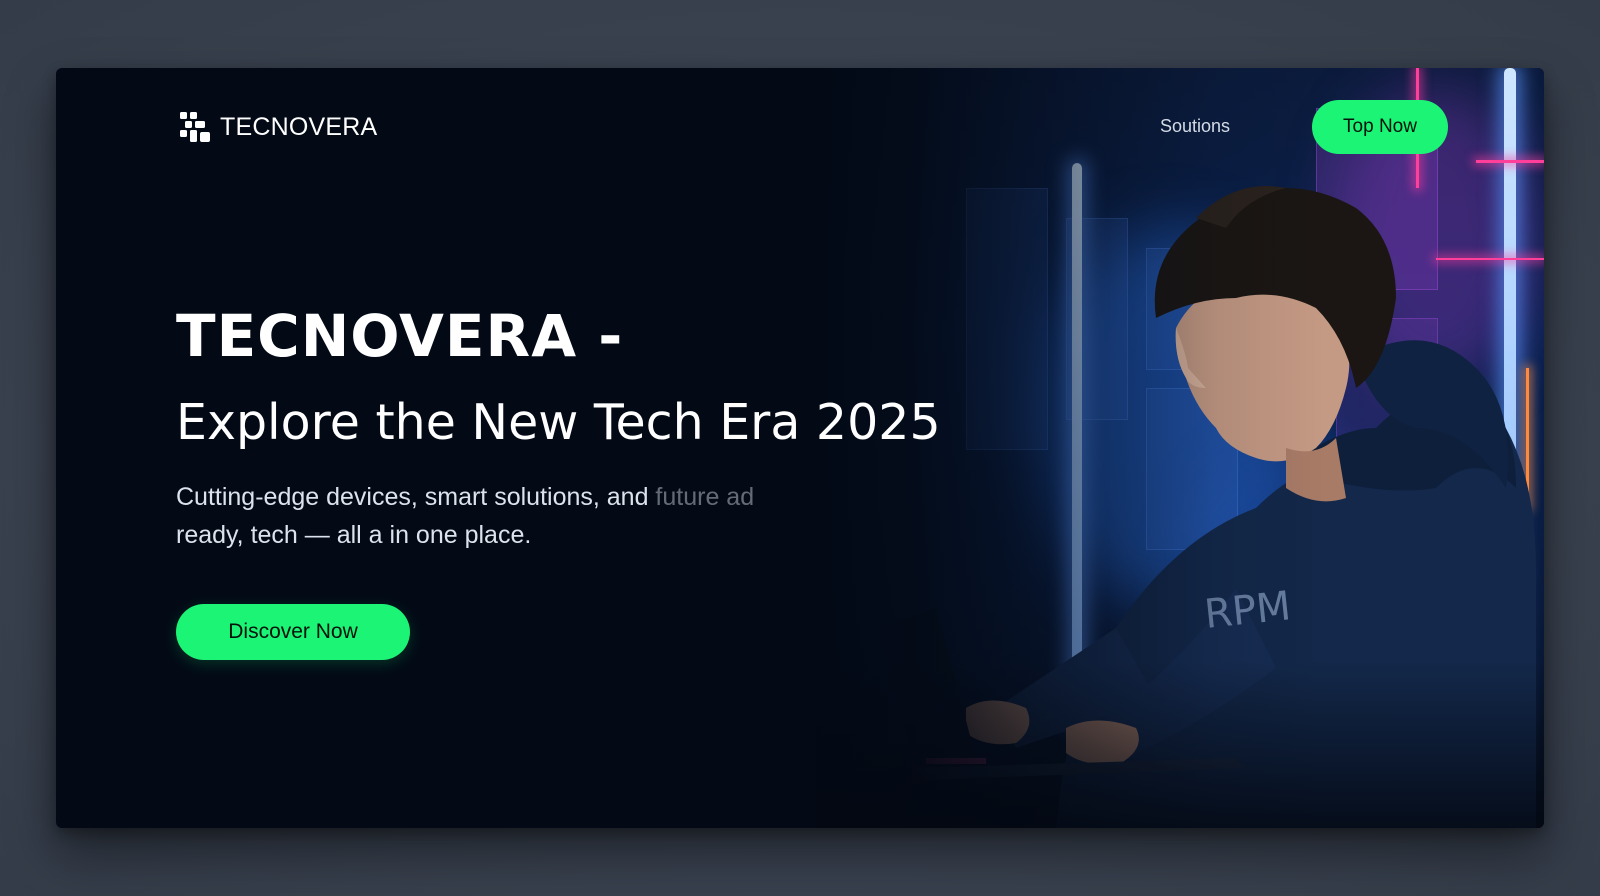  What do you see at coordinates (1380, 127) in the screenshot?
I see `top-now-button: Top Now` at bounding box center [1380, 127].